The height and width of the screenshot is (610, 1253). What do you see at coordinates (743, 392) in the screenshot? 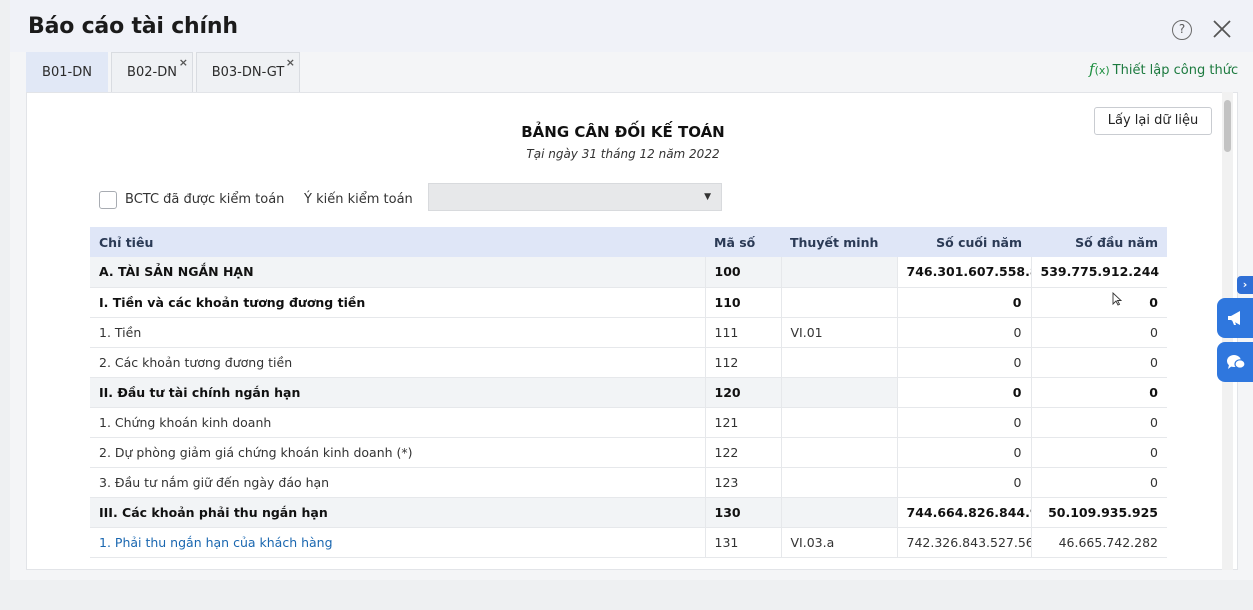
I see `row-code: 120` at bounding box center [743, 392].